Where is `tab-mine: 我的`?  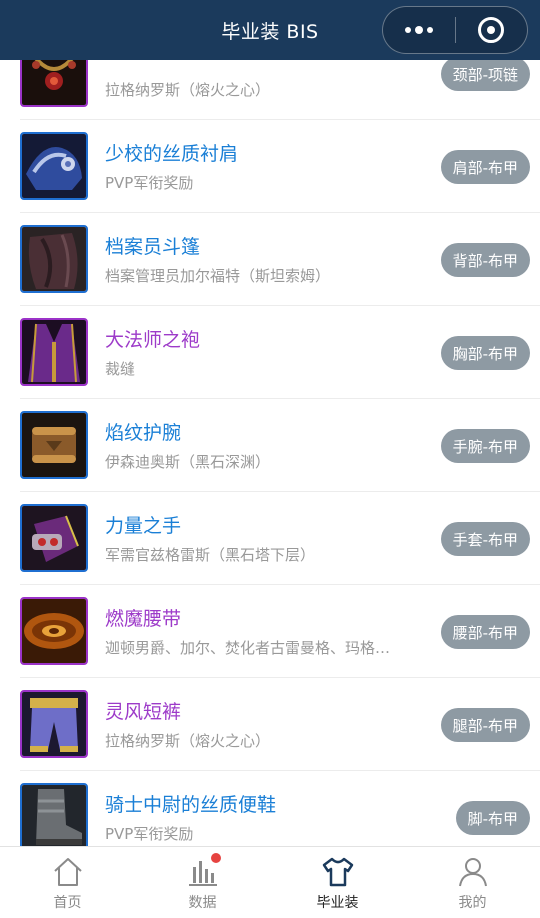 tab-mine: 我的 is located at coordinates (472, 882).